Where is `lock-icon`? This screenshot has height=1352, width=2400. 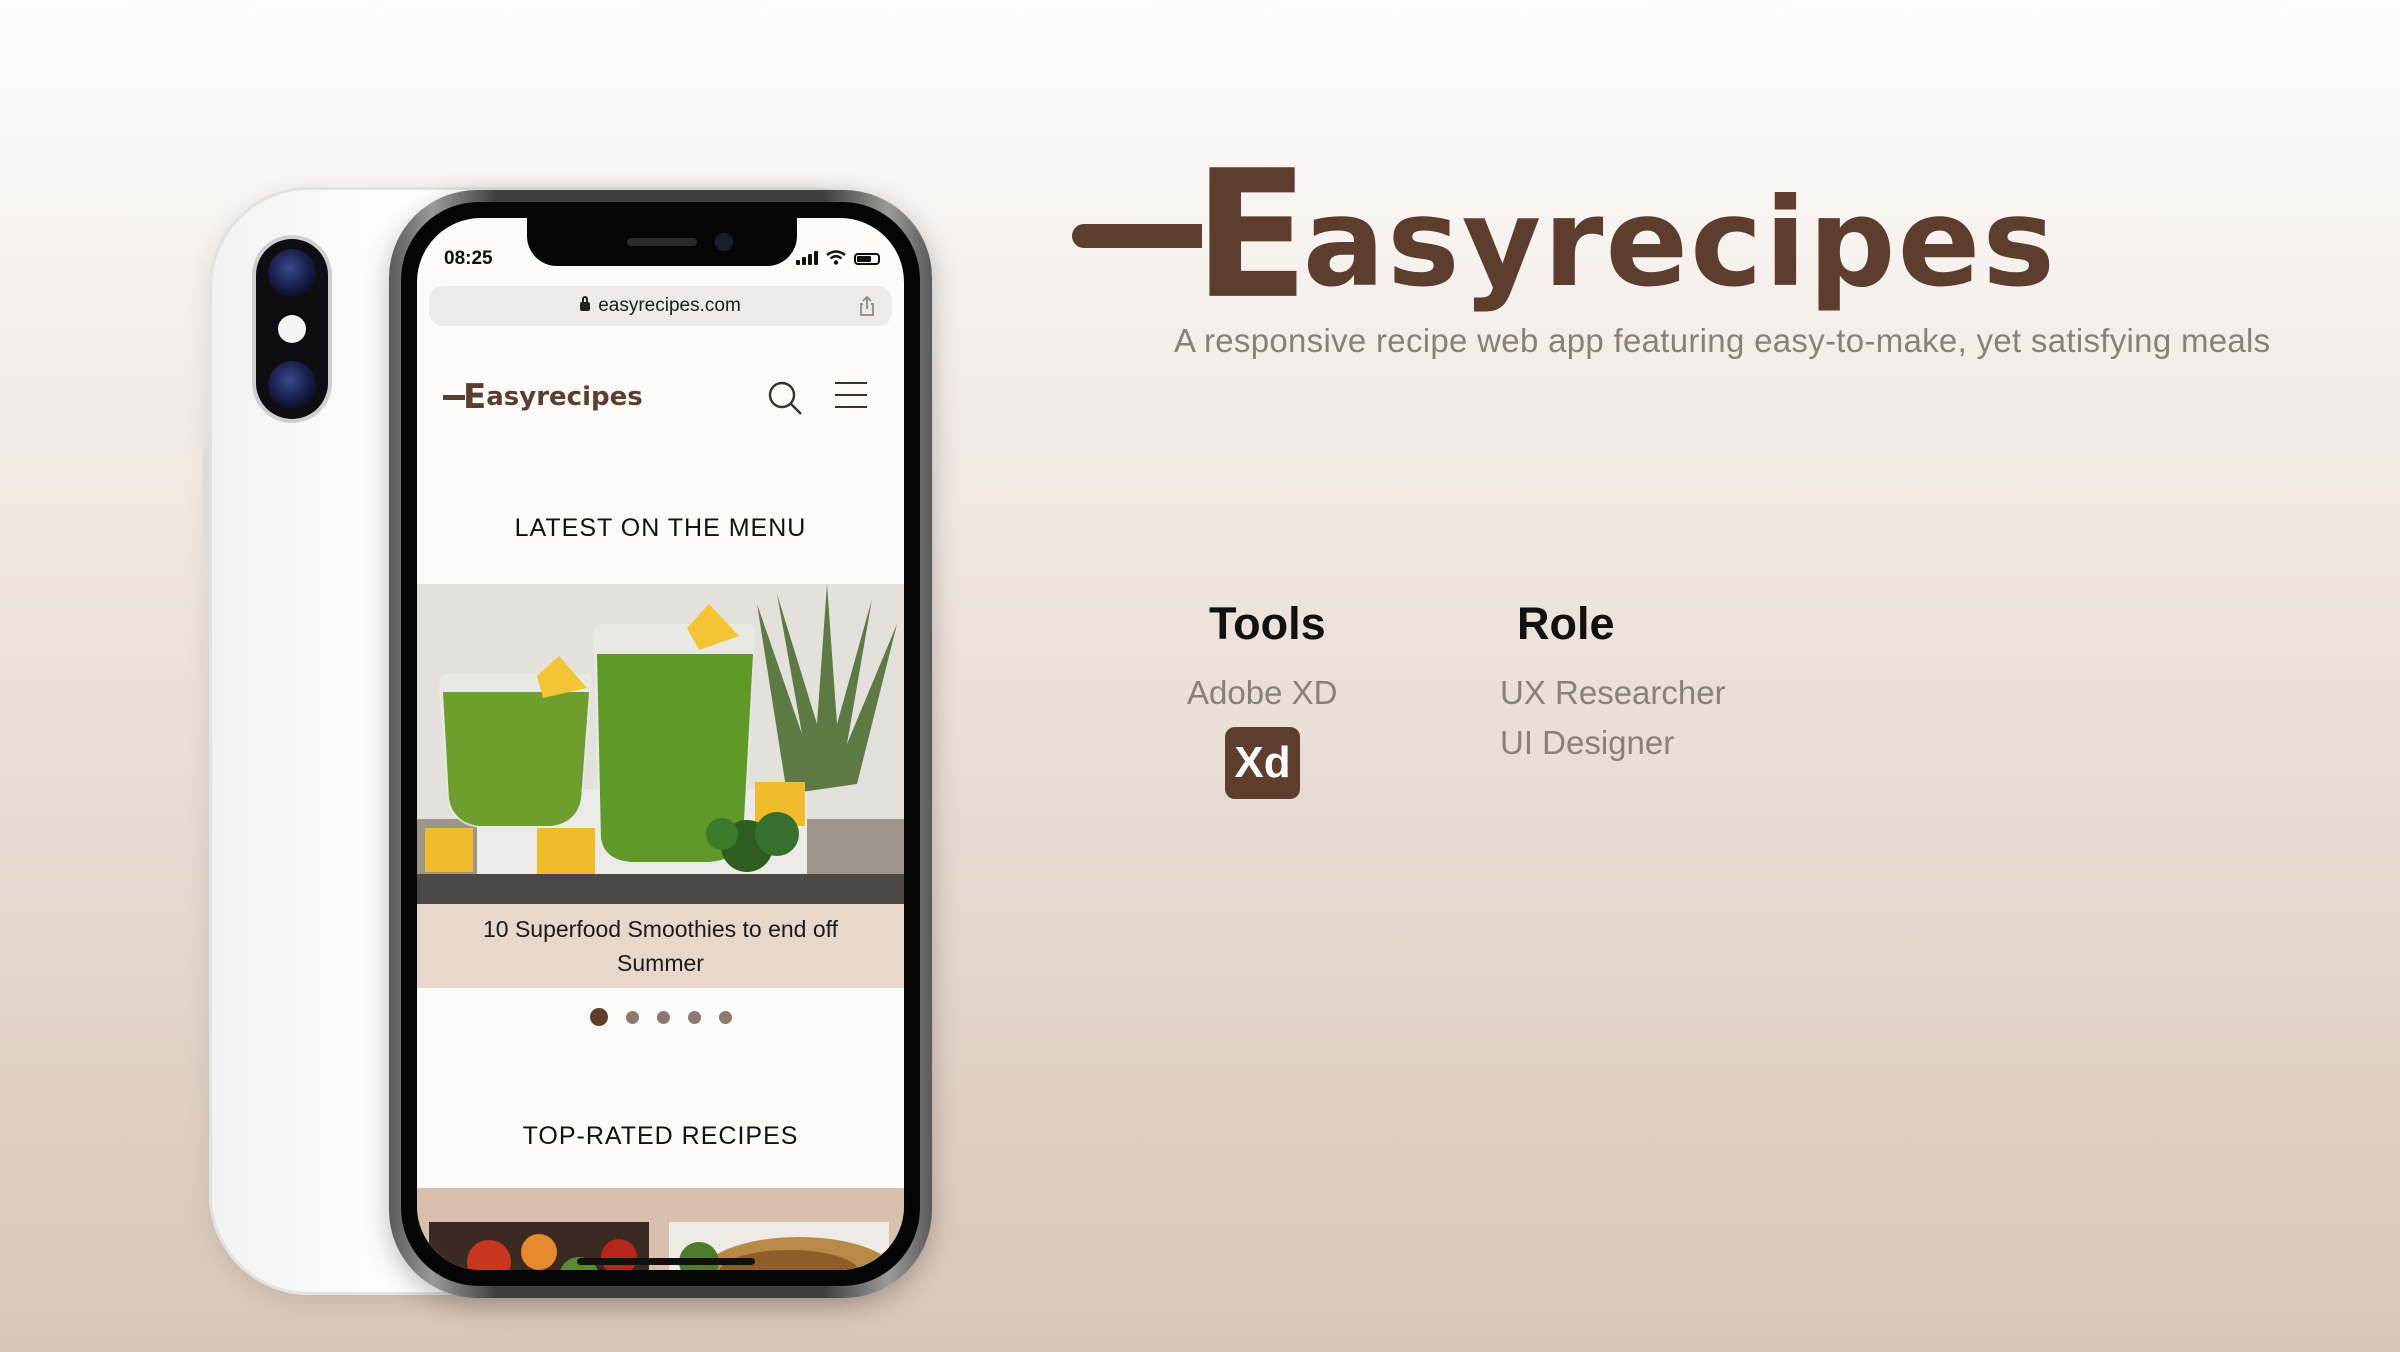
lock-icon is located at coordinates (585, 305).